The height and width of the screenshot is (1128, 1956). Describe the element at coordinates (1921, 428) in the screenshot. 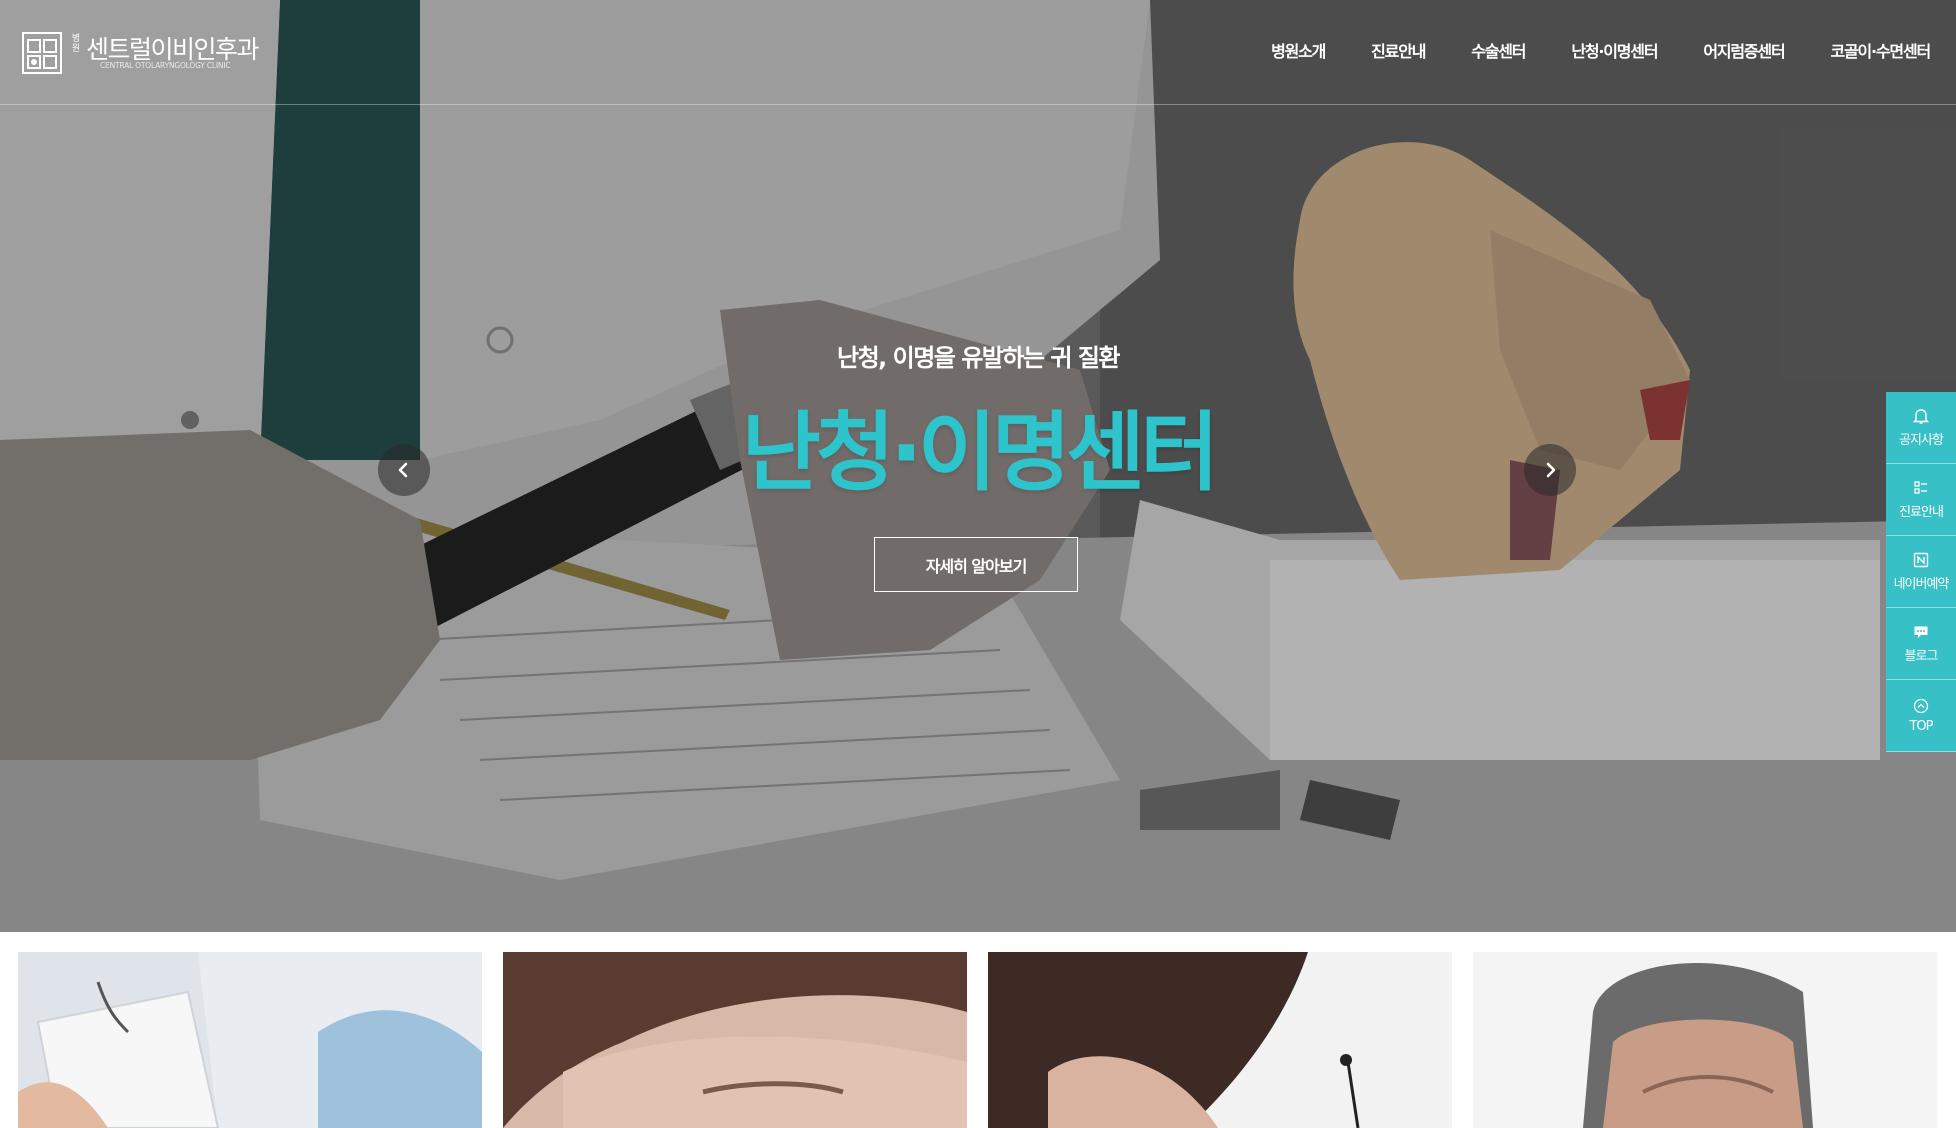

I see `quick-notice-button: 공지사항` at that location.